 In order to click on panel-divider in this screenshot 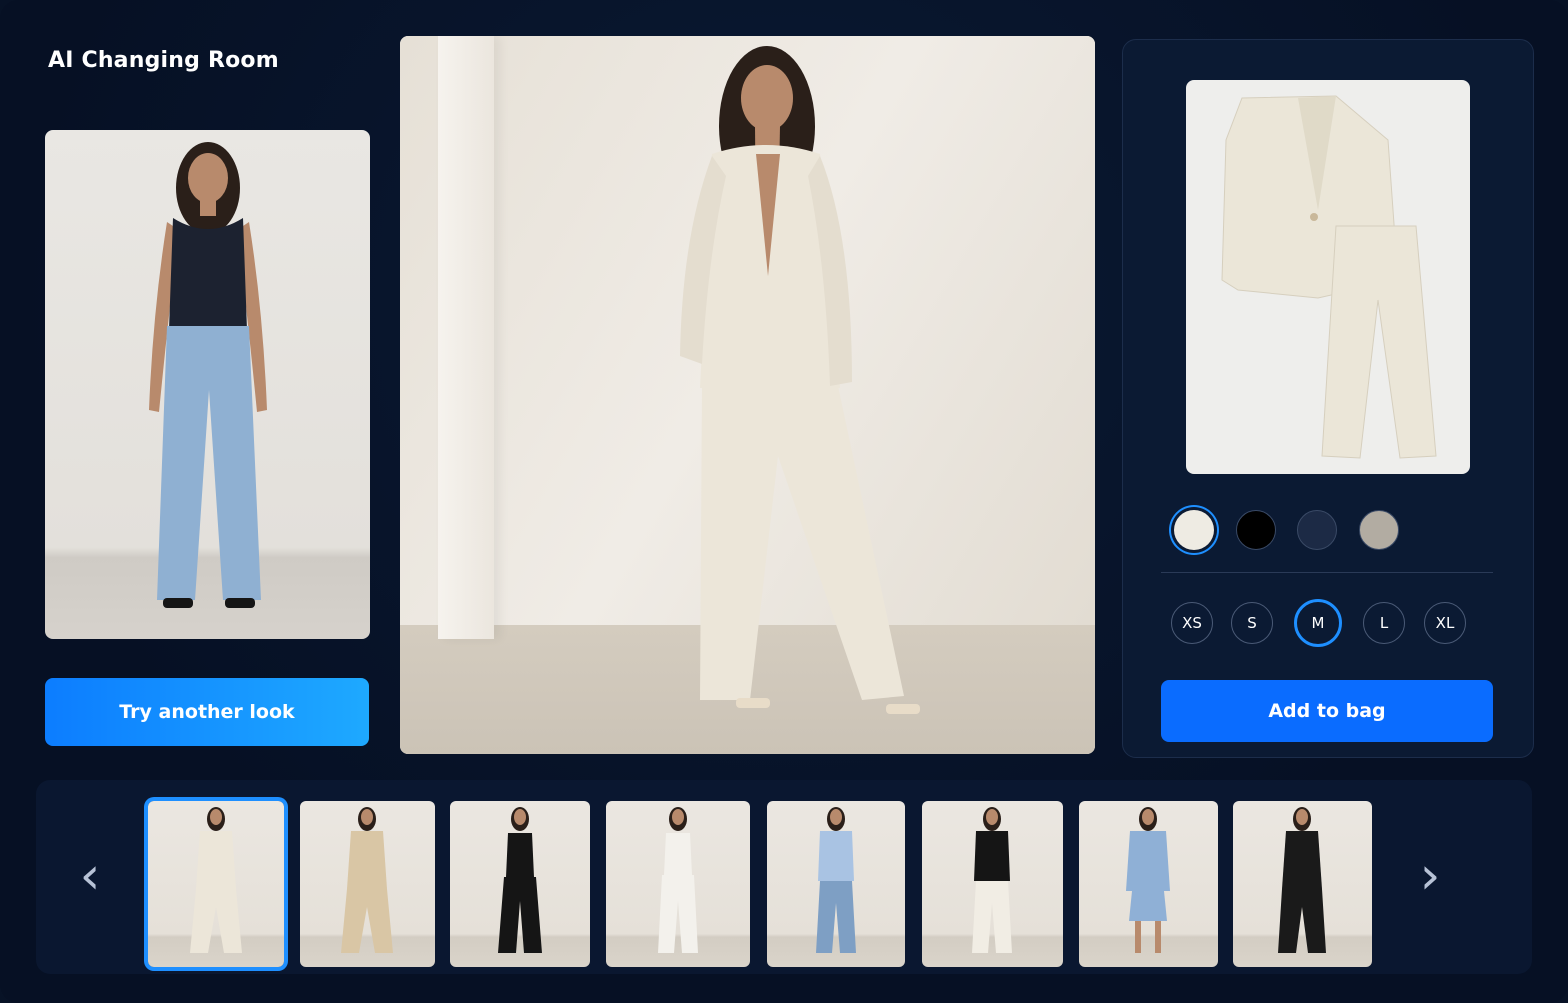, I will do `click(1327, 572)`.